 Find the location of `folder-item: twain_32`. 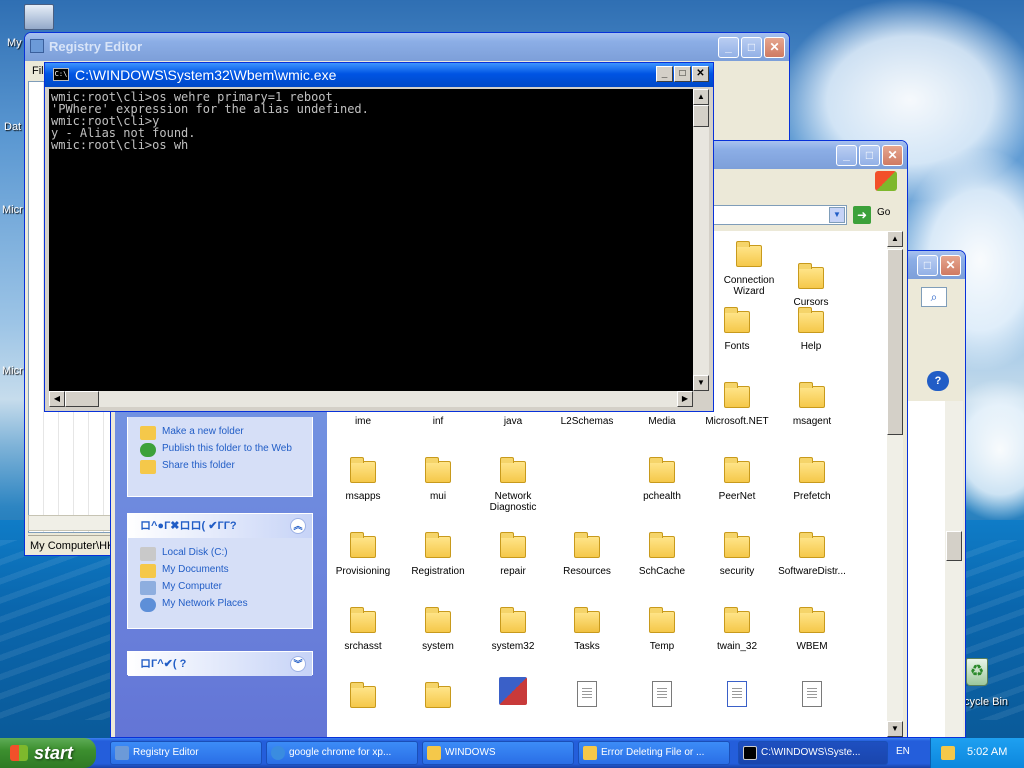

folder-item: twain_32 is located at coordinates (737, 629).